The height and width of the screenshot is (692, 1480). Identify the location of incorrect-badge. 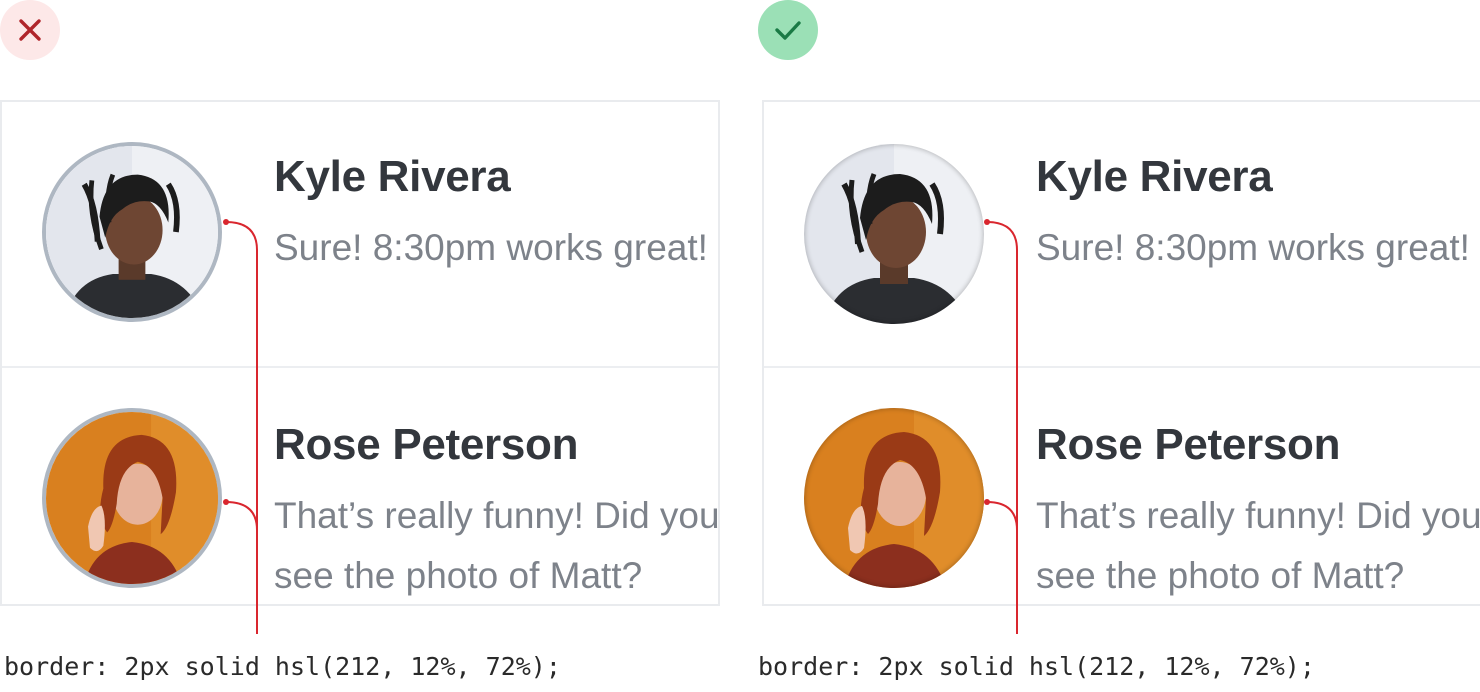
(30, 30).